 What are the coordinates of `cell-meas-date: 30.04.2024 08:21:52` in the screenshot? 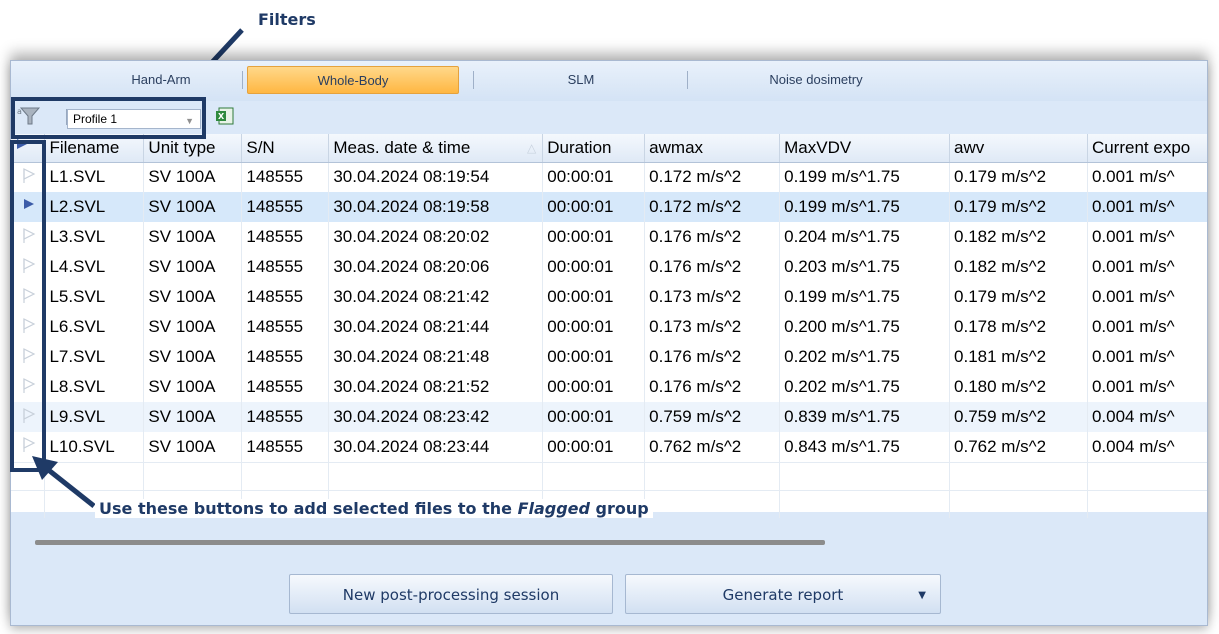 It's located at (436, 387).